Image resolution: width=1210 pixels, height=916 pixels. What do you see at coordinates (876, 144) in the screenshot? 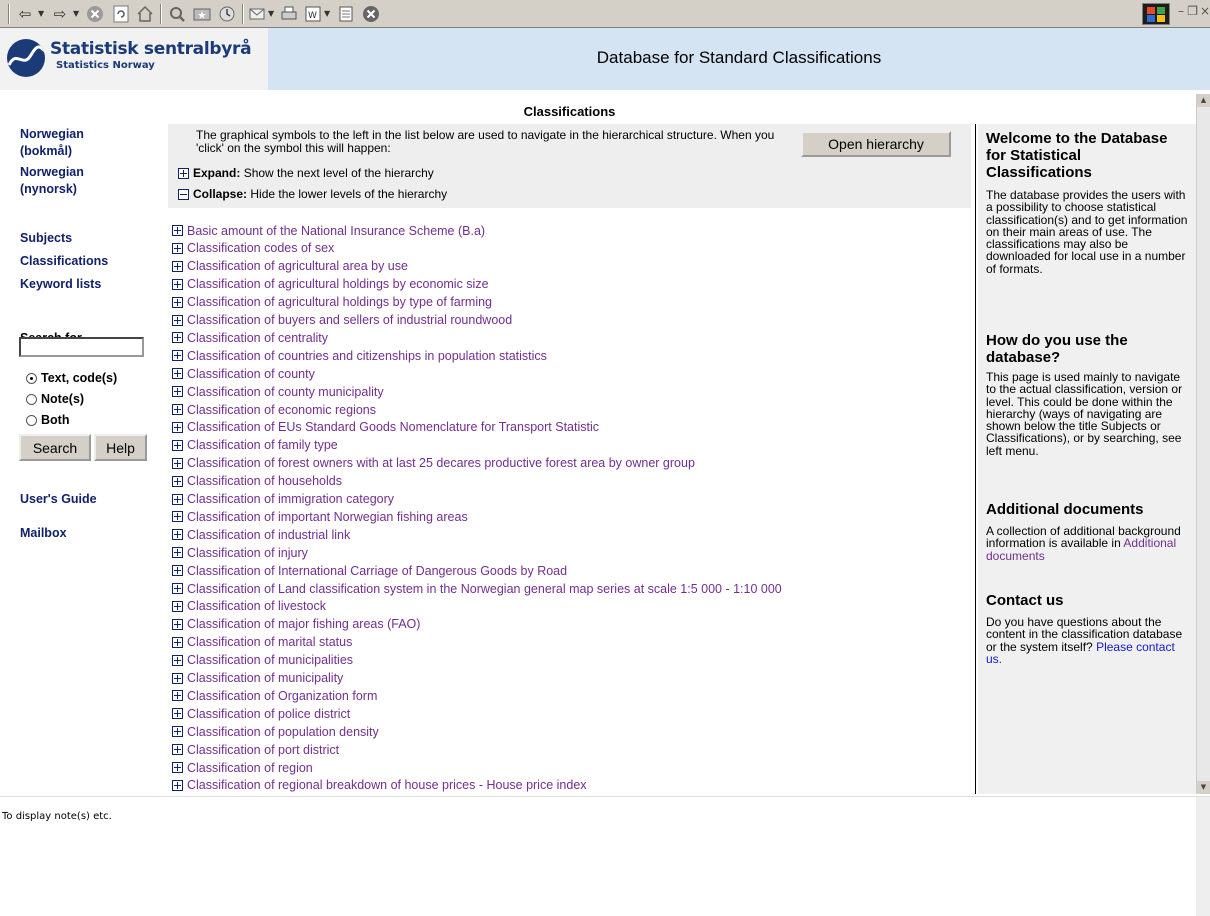
I see `open-hierarchy-button: Open hierarchy` at bounding box center [876, 144].